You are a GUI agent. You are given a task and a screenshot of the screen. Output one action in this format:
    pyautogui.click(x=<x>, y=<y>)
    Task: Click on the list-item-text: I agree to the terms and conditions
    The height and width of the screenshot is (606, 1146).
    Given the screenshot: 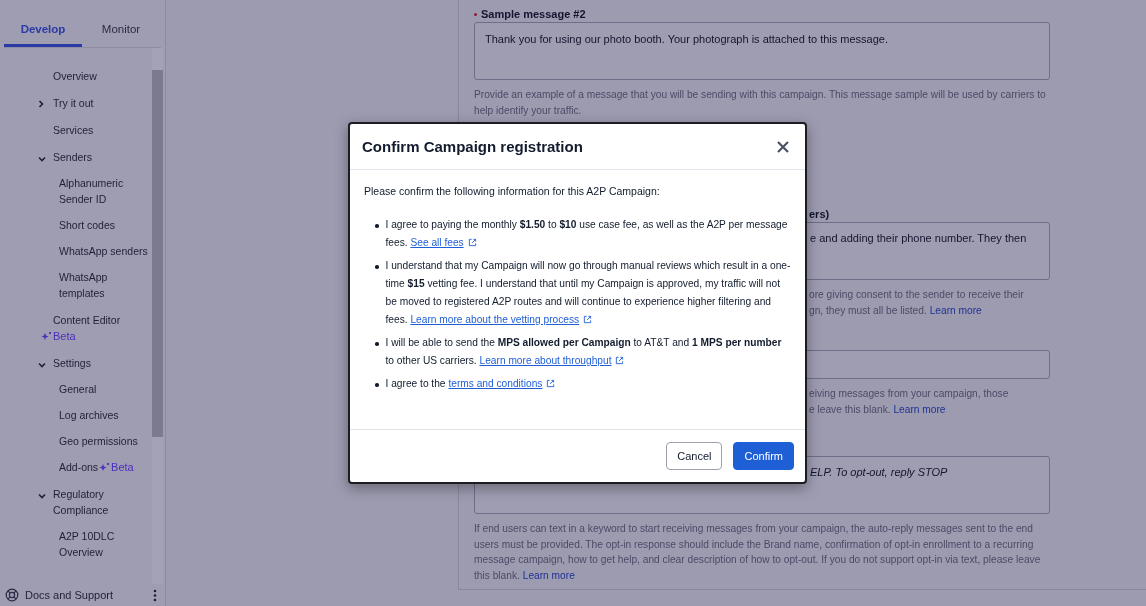 What is the action you would take?
    pyautogui.click(x=588, y=384)
    